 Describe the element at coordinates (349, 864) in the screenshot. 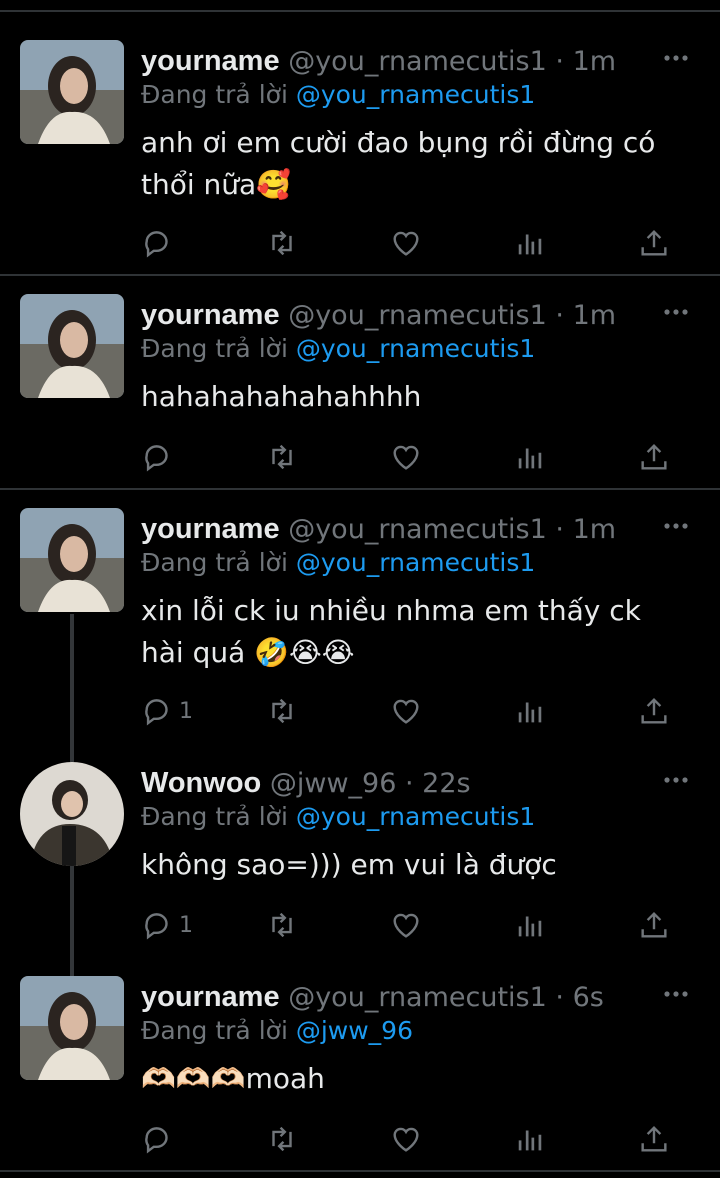

I see `tweet-text: không sao=))) em vui là được` at that location.